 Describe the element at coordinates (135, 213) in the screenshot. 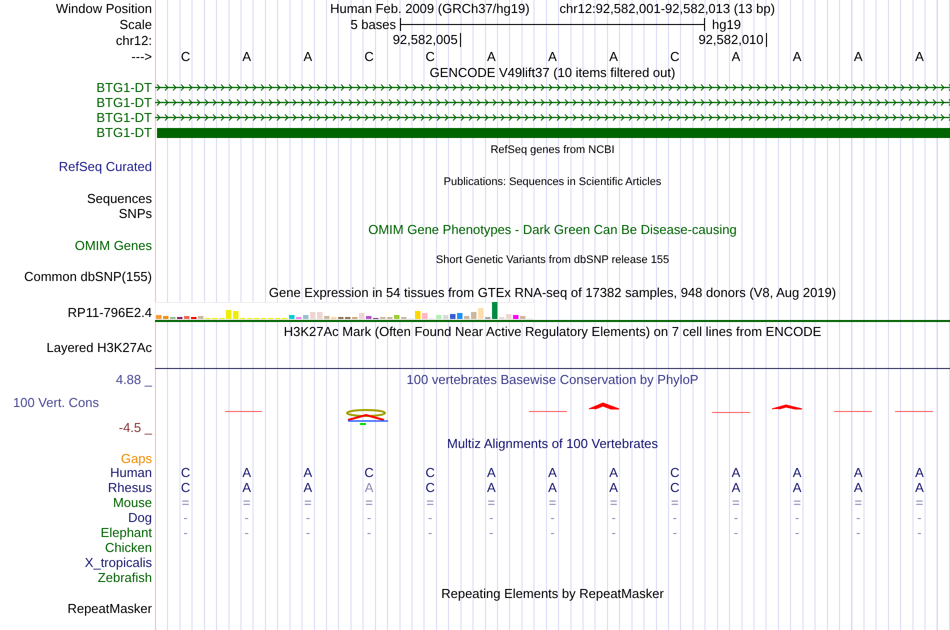

I see `track-label: SNPs` at that location.